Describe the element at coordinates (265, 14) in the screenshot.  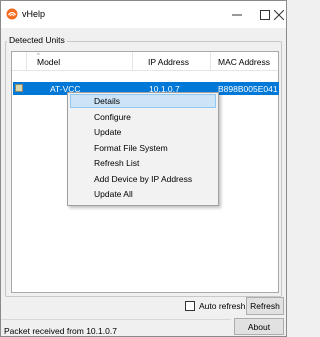
I see `maximize-icon` at that location.